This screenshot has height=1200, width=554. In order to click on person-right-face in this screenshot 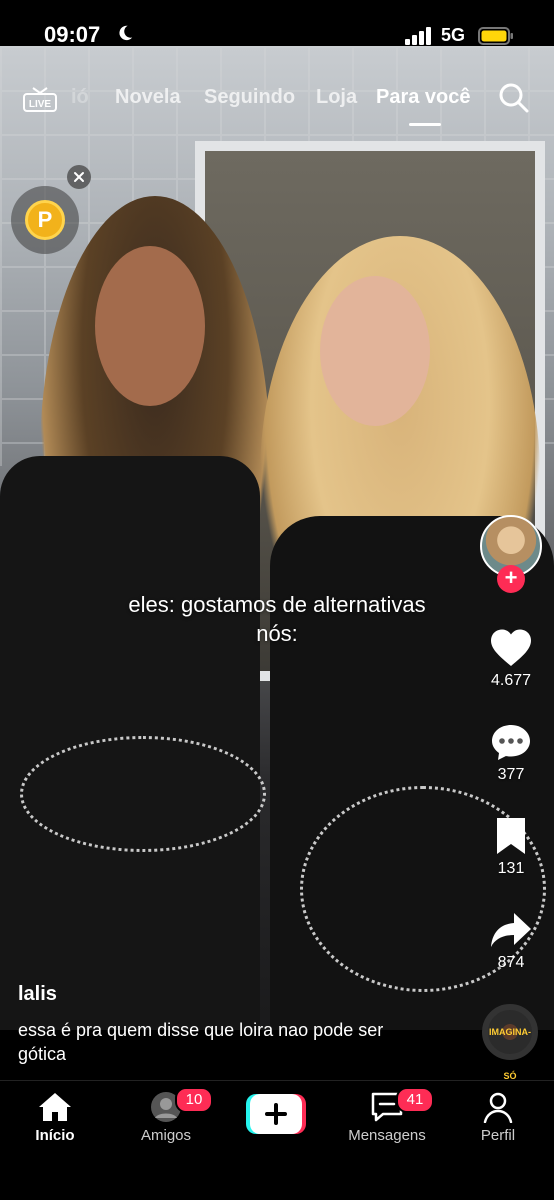, I will do `click(375, 351)`.